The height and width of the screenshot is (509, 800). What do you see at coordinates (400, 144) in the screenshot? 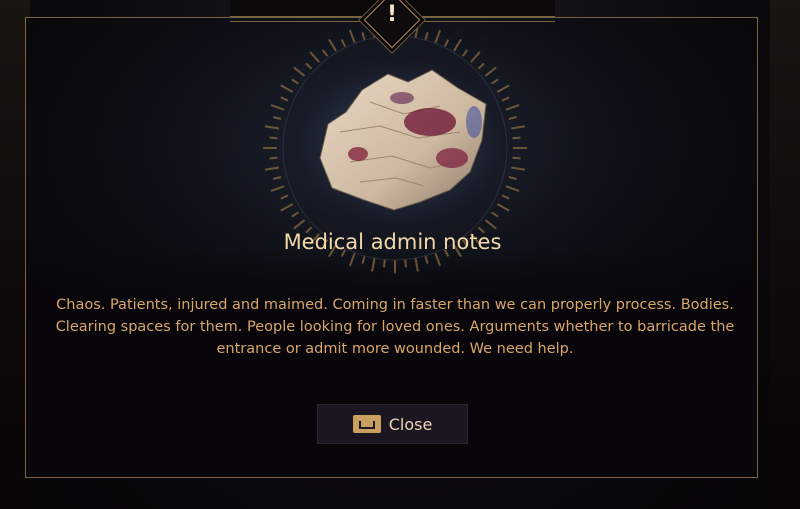
I see `torn-bloodstained-note-image` at bounding box center [400, 144].